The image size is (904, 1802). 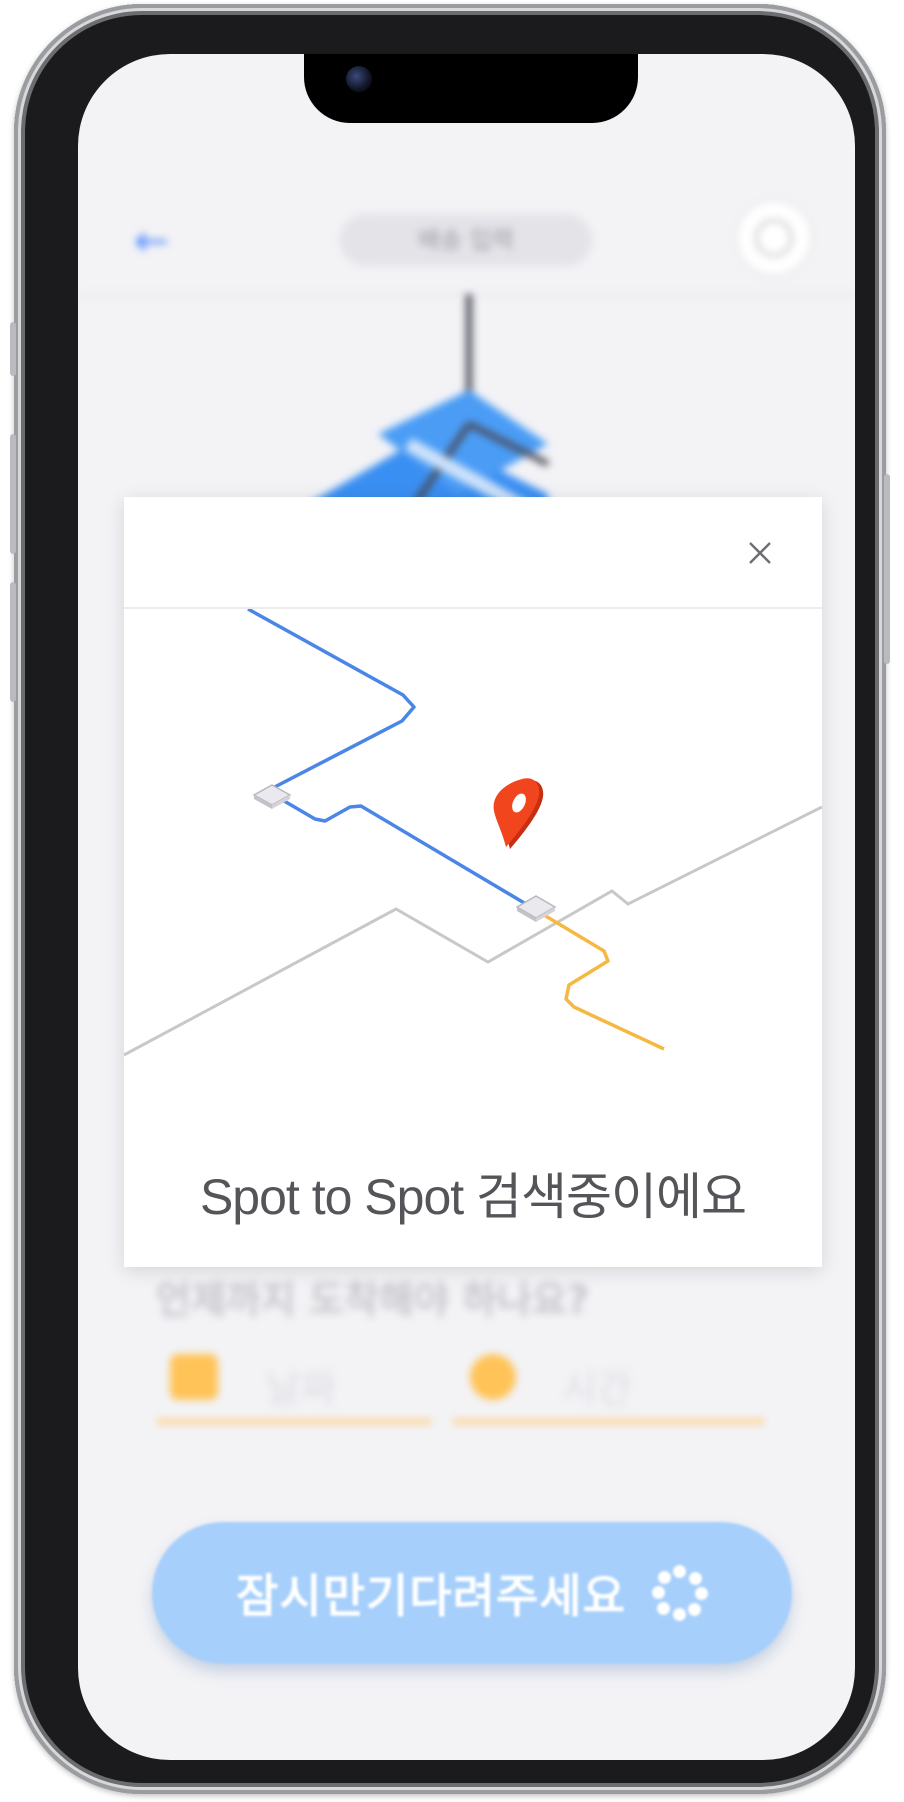 What do you see at coordinates (389, 759) in the screenshot?
I see `blue-route-line` at bounding box center [389, 759].